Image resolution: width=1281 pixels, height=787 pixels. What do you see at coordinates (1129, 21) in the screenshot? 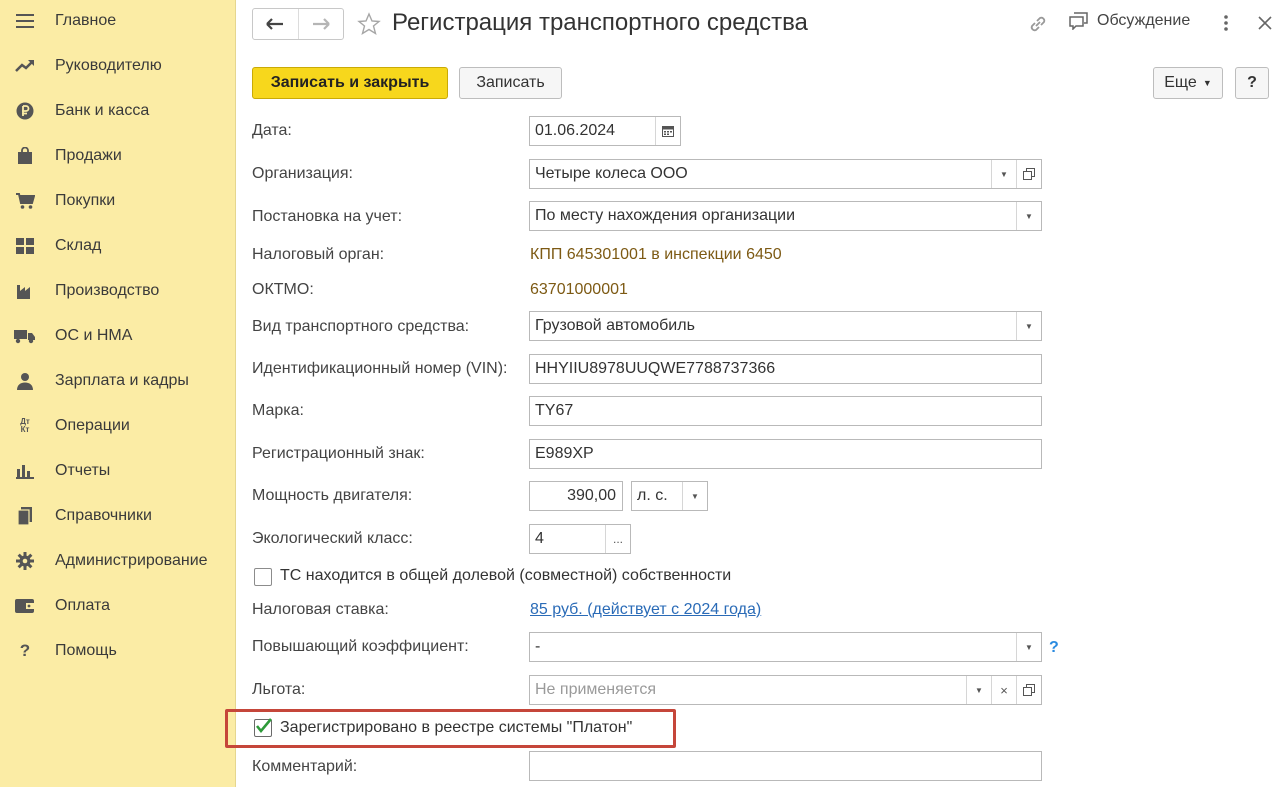
I see `discuss-button: Обсуждение` at bounding box center [1129, 21].